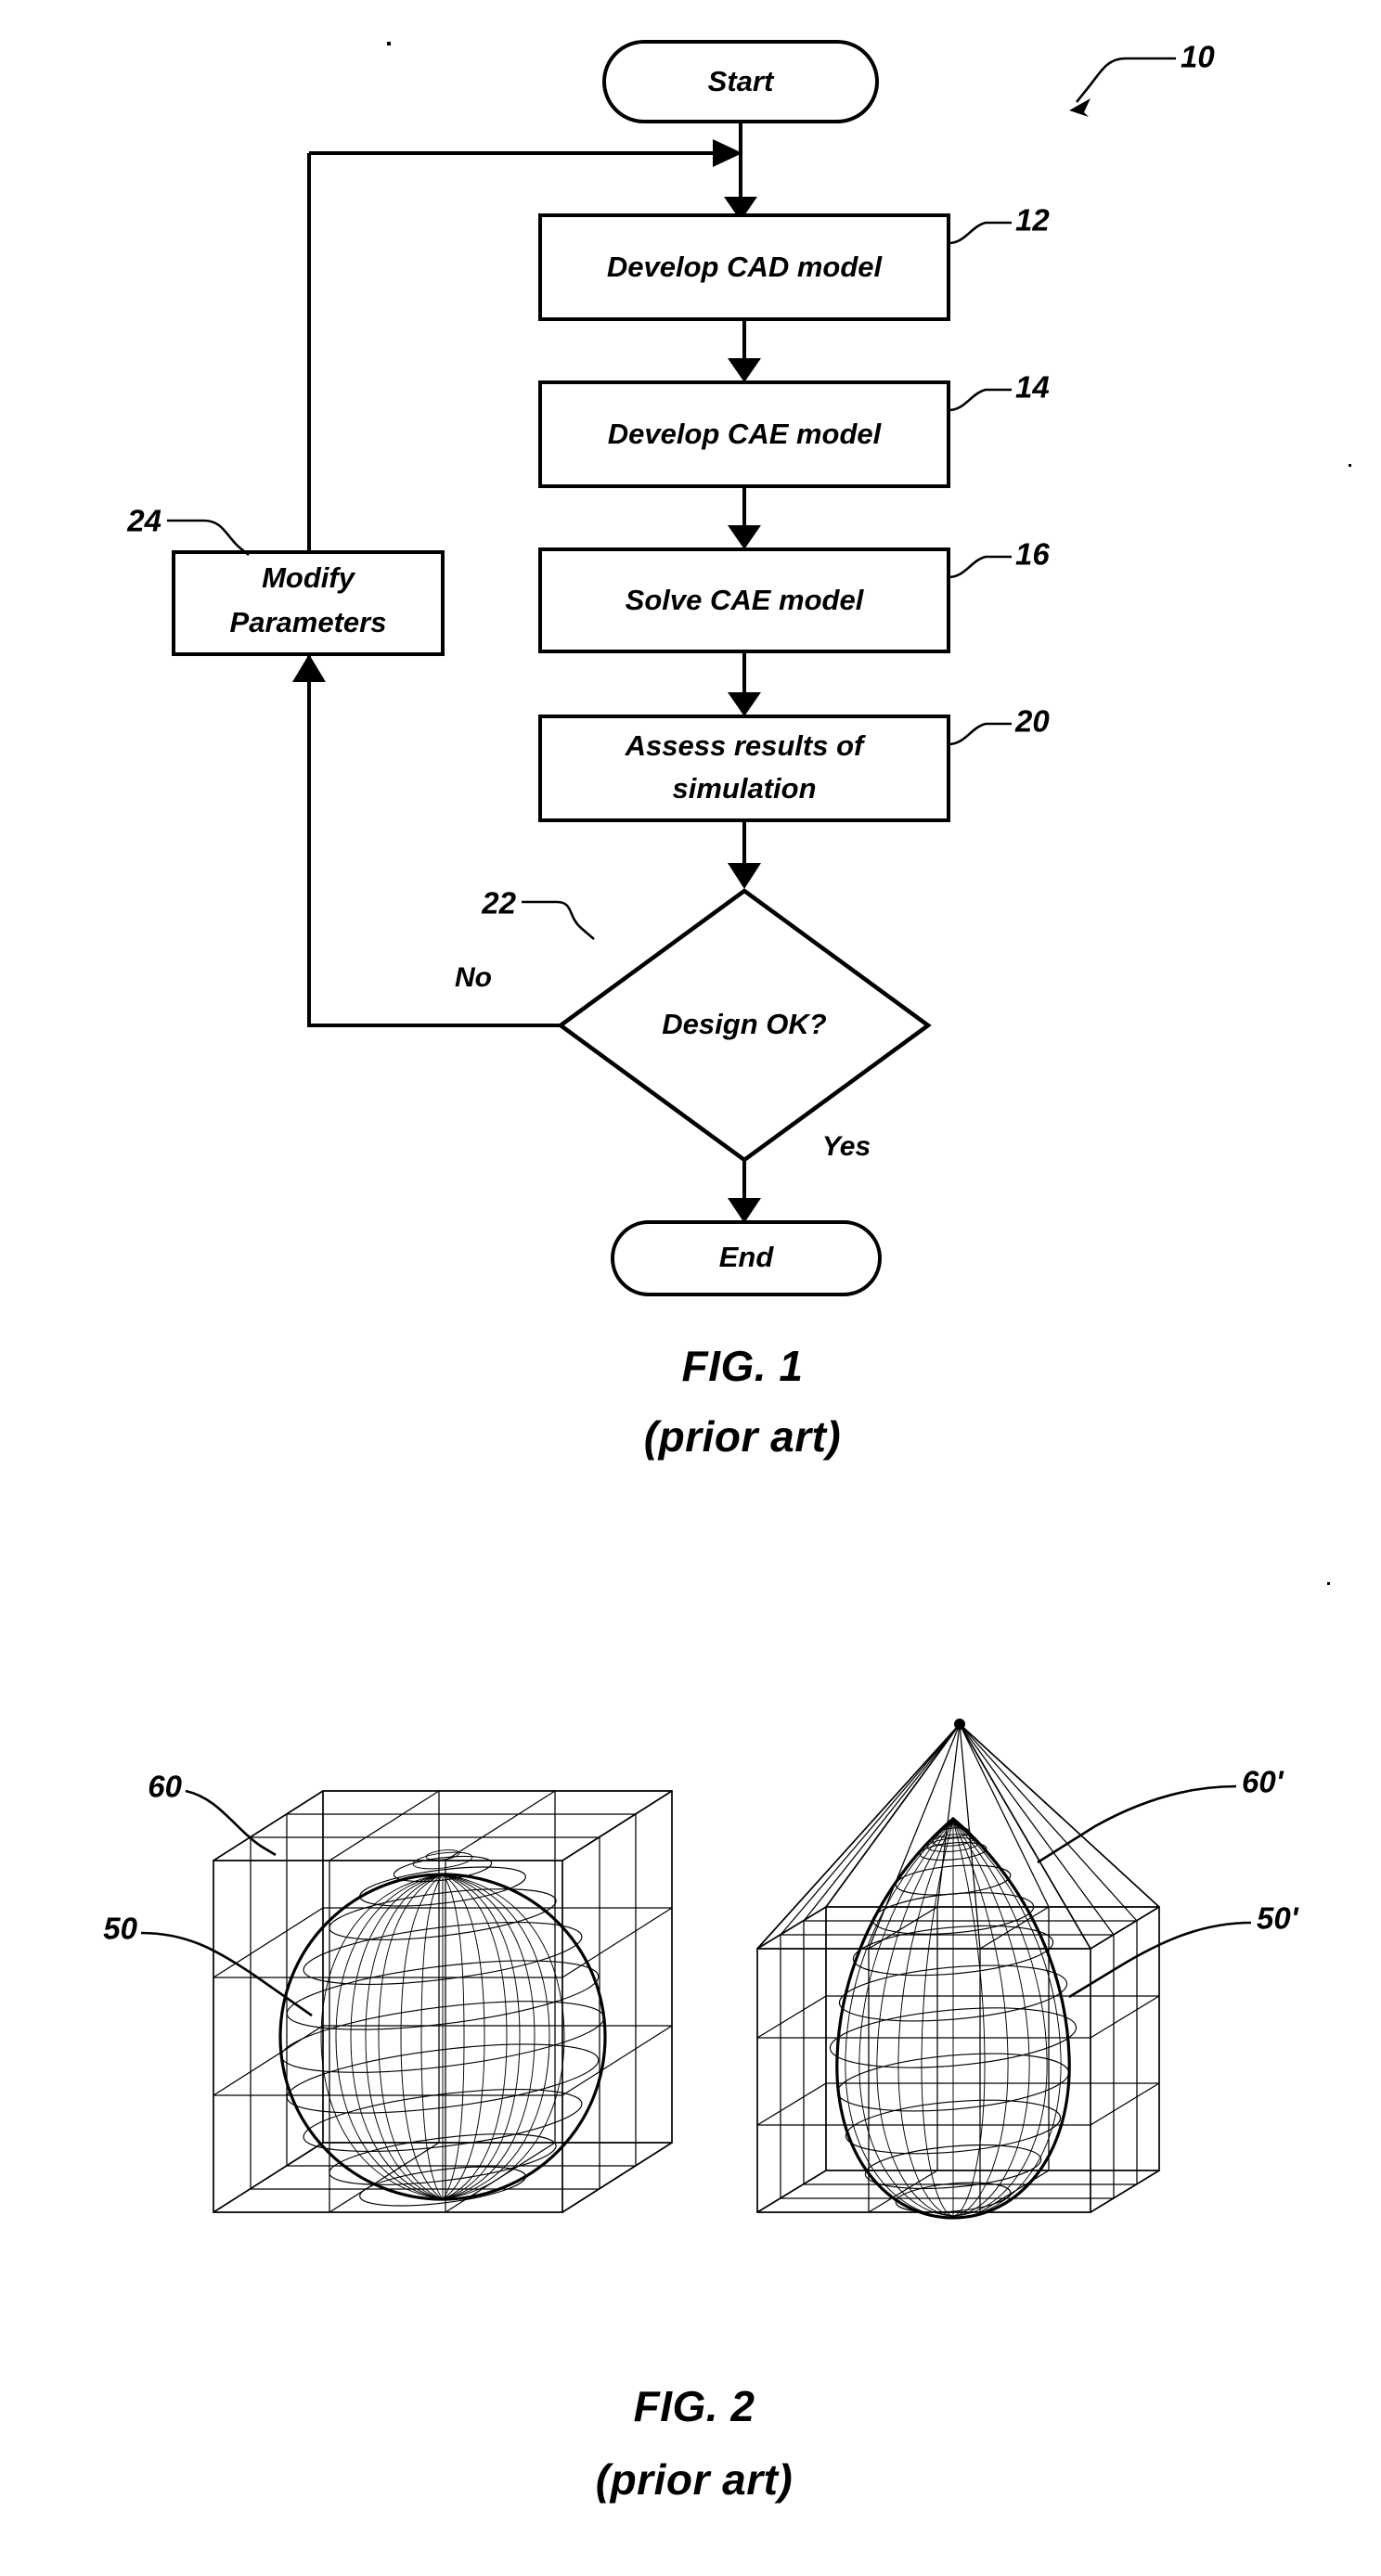 The width and height of the screenshot is (1381, 2576). I want to click on ref-number-60-prime: 60', so click(1263, 1782).